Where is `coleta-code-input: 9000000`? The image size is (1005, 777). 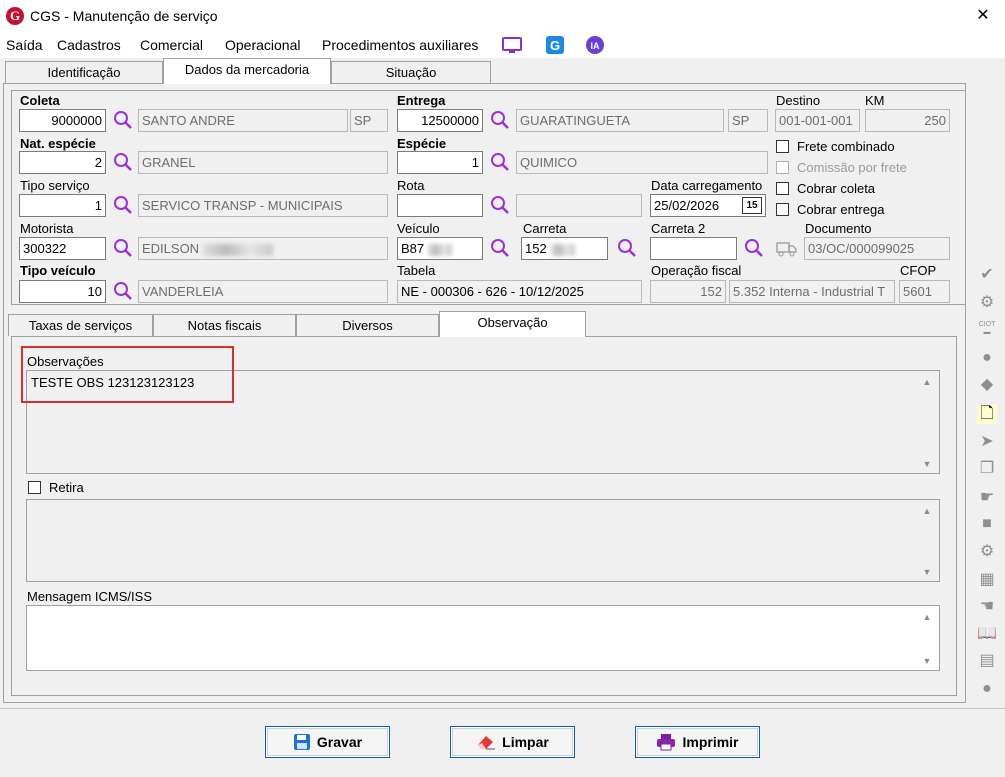
coleta-code-input: 9000000 is located at coordinates (62, 120).